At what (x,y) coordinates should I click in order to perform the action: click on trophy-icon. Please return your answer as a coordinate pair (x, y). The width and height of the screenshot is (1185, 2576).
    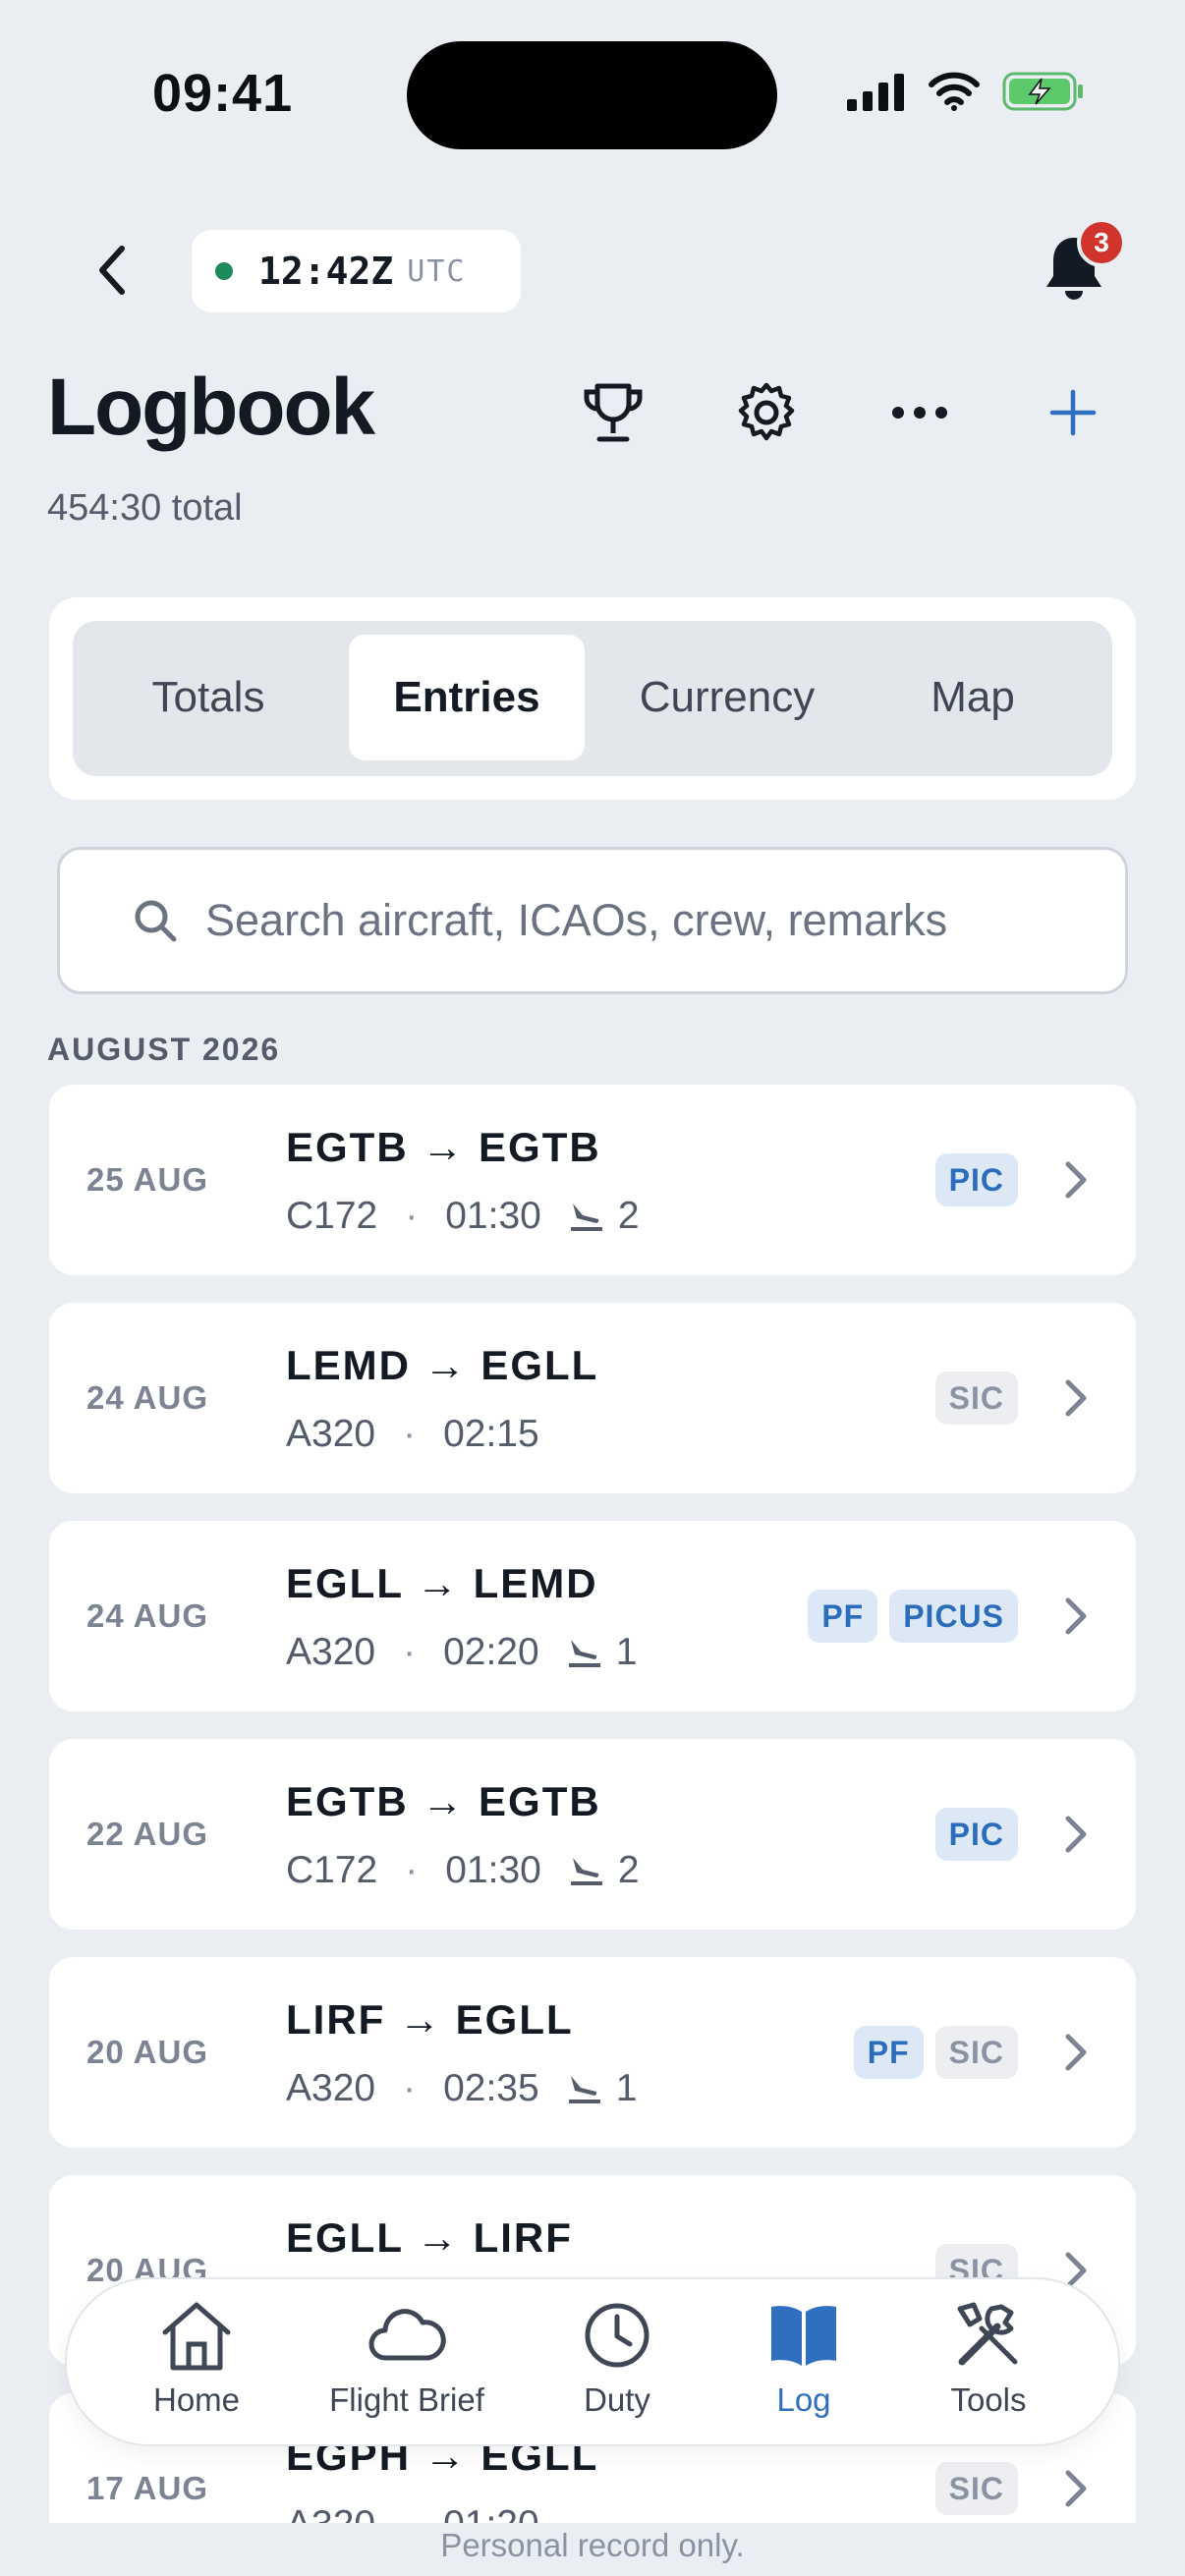
    Looking at the image, I should click on (614, 412).